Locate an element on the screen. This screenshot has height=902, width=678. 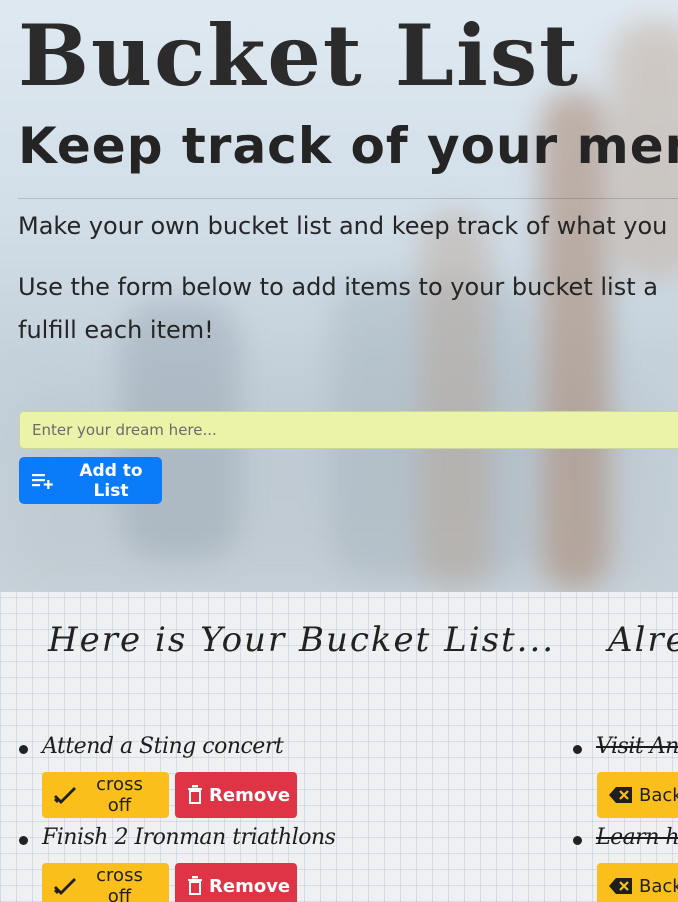
done-list-heading: Alre is located at coordinates (643, 640).